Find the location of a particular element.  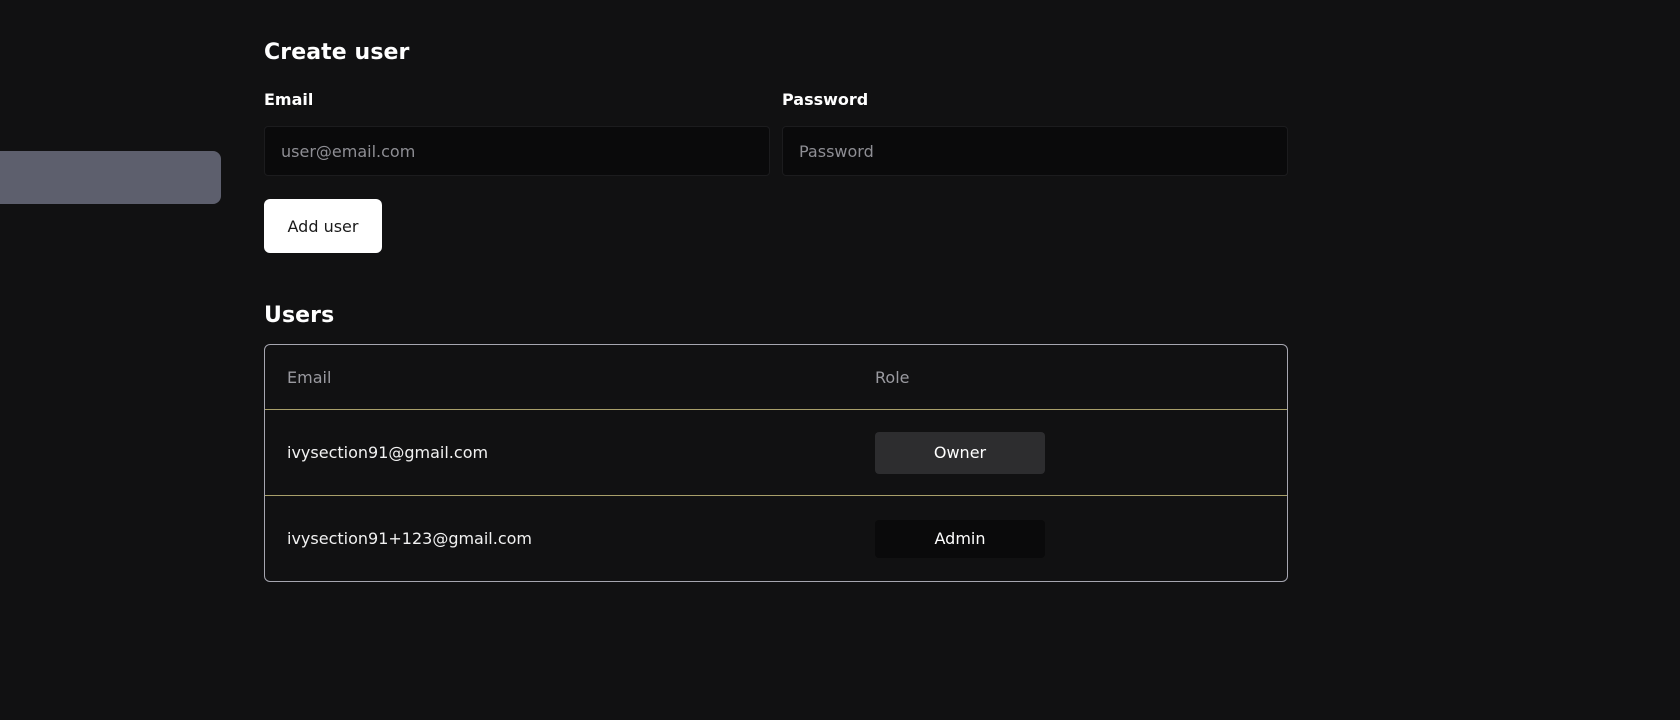

table-header-row: Email Role is located at coordinates (776, 377).